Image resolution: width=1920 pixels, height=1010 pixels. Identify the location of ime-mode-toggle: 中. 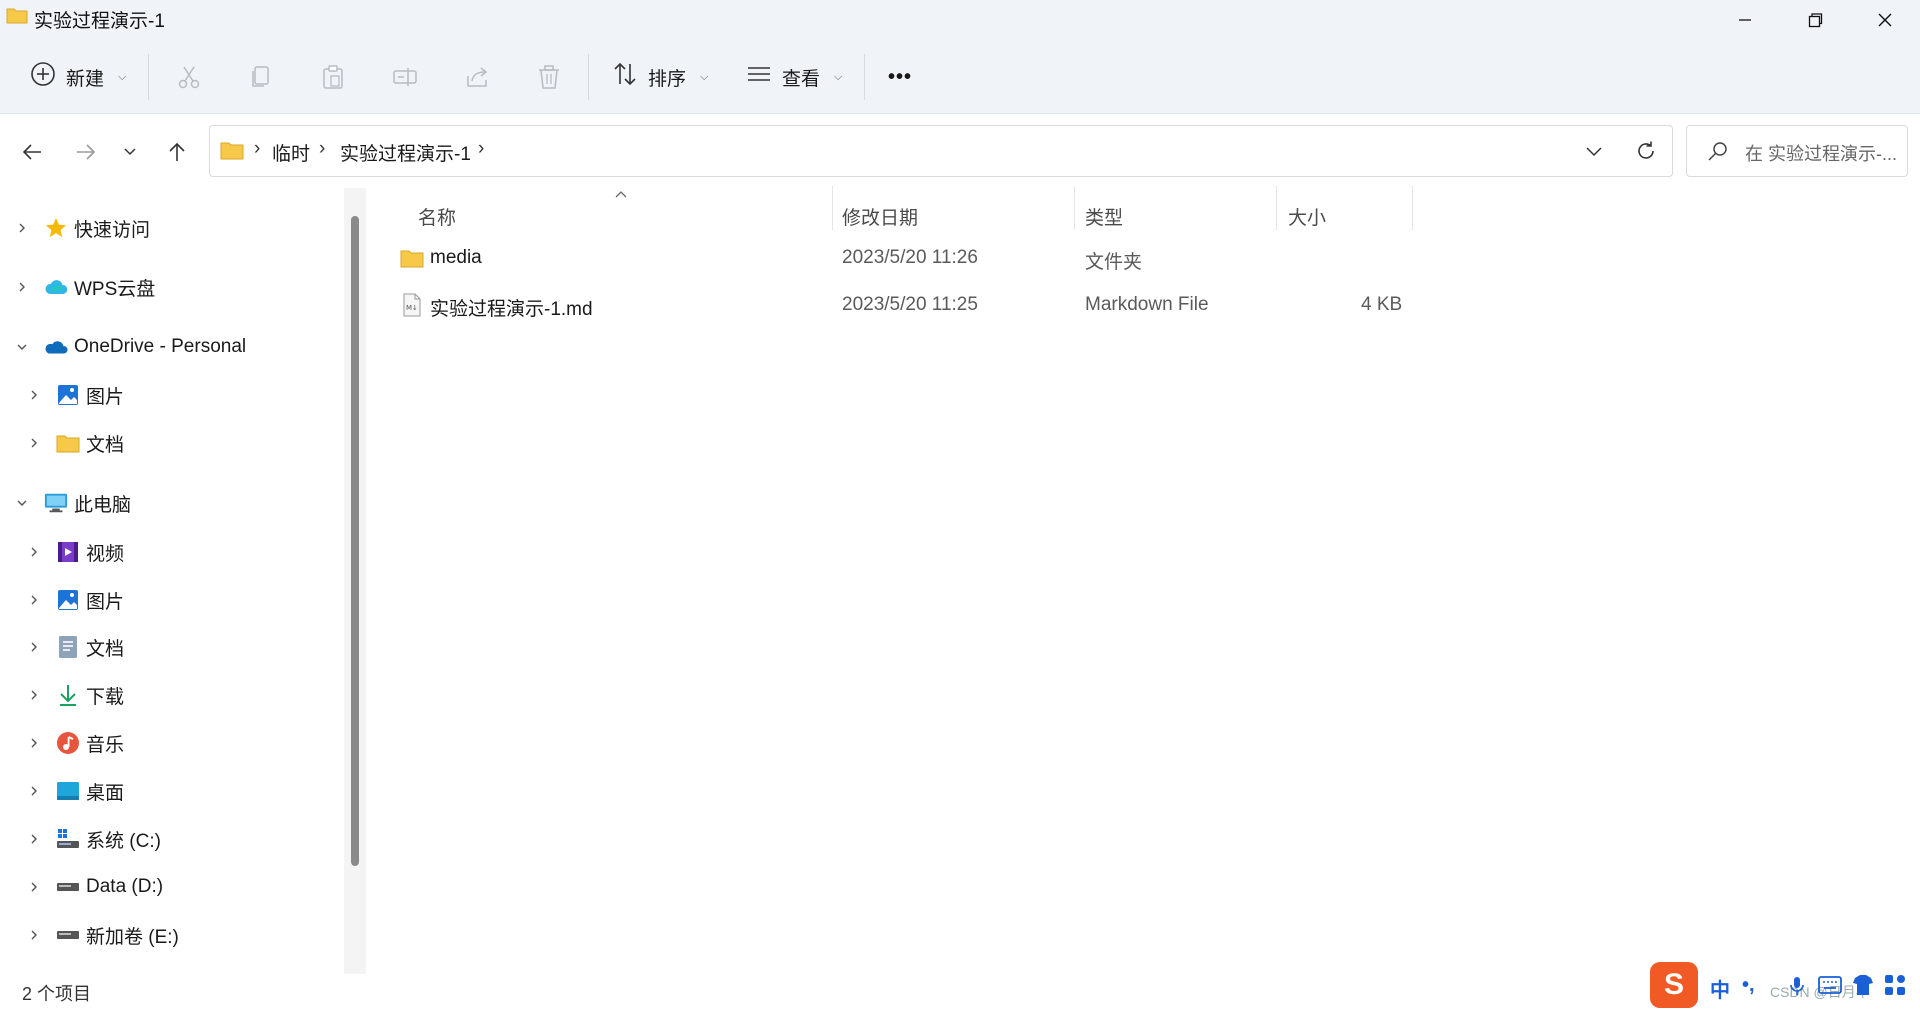
(1720, 988).